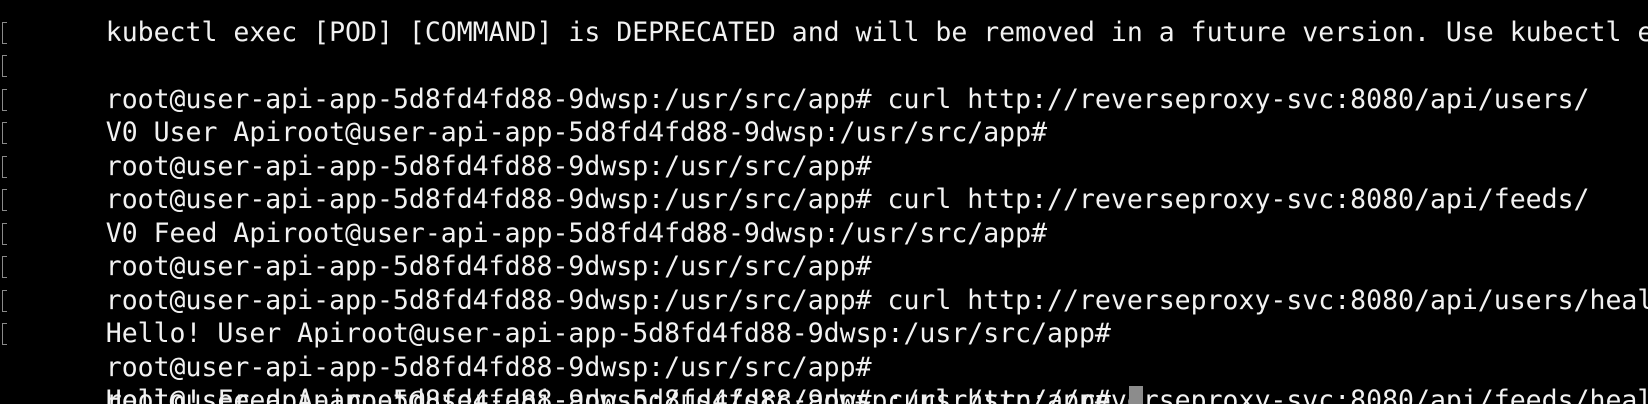  What do you see at coordinates (1135, 395) in the screenshot?
I see `cursor-icon` at bounding box center [1135, 395].